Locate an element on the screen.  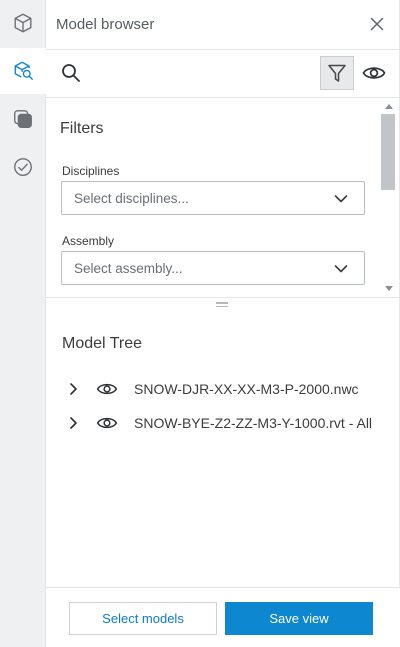
cube-icon is located at coordinates (23, 23).